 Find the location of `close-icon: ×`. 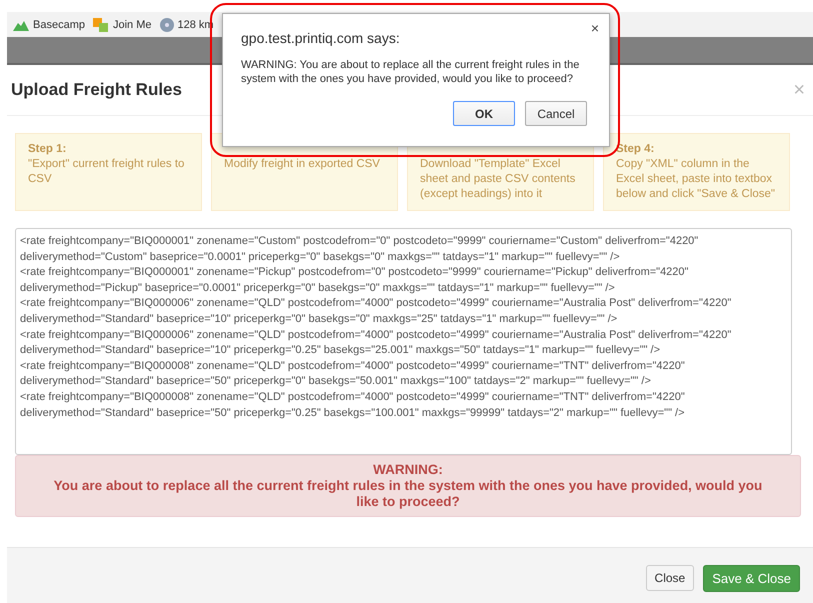

close-icon: × is located at coordinates (594, 28).